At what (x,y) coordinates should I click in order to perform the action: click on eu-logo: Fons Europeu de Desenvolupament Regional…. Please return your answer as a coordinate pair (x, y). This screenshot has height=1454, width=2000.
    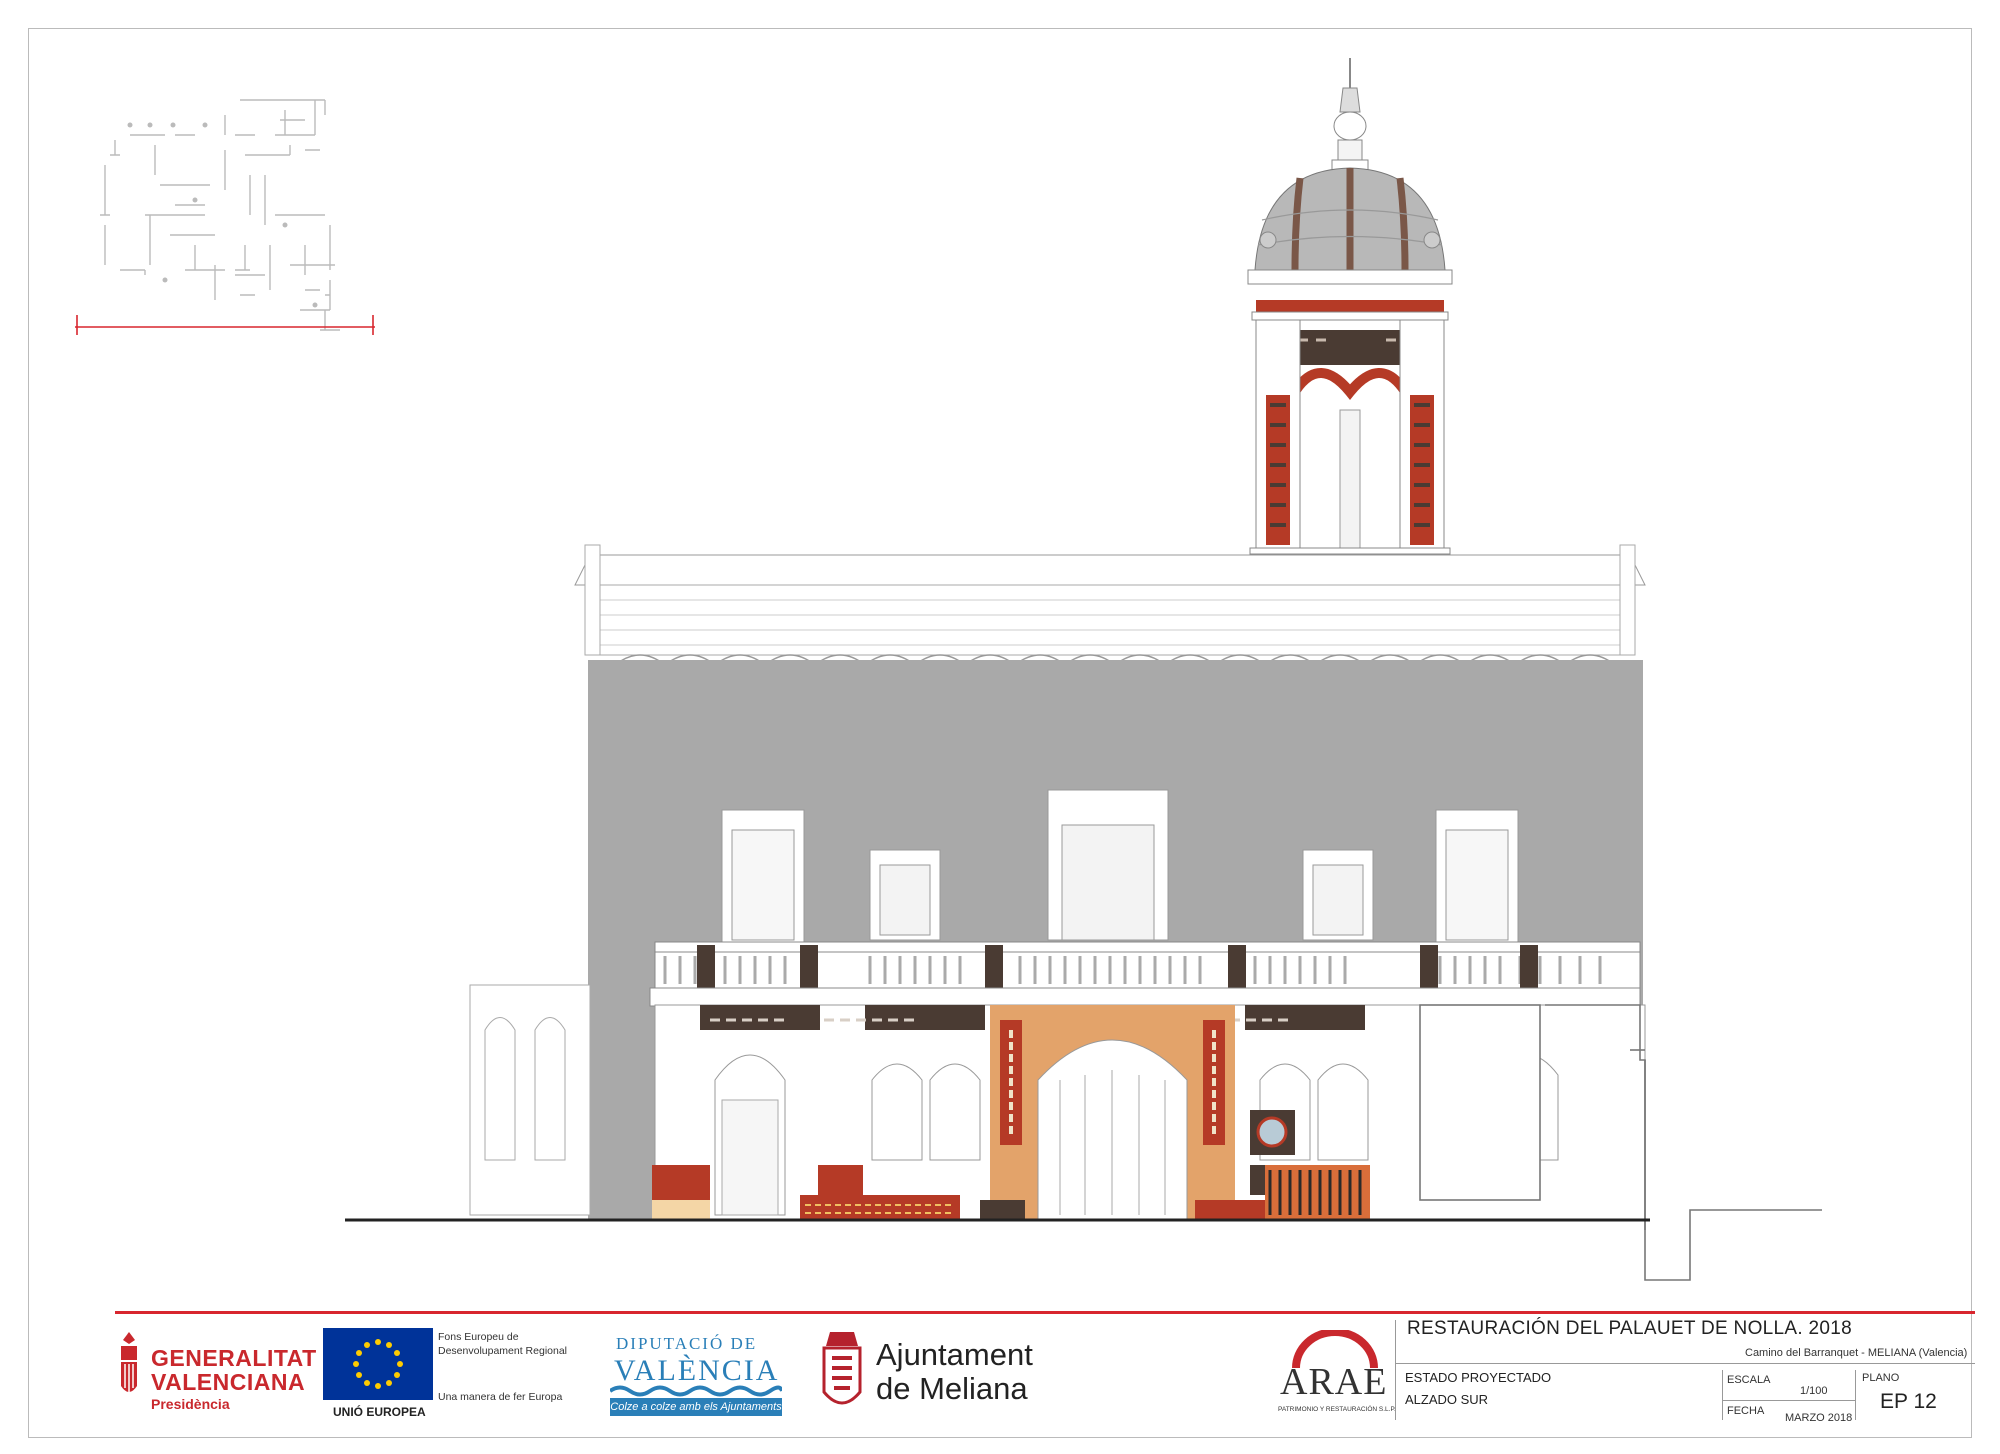
    Looking at the image, I should click on (445, 1374).